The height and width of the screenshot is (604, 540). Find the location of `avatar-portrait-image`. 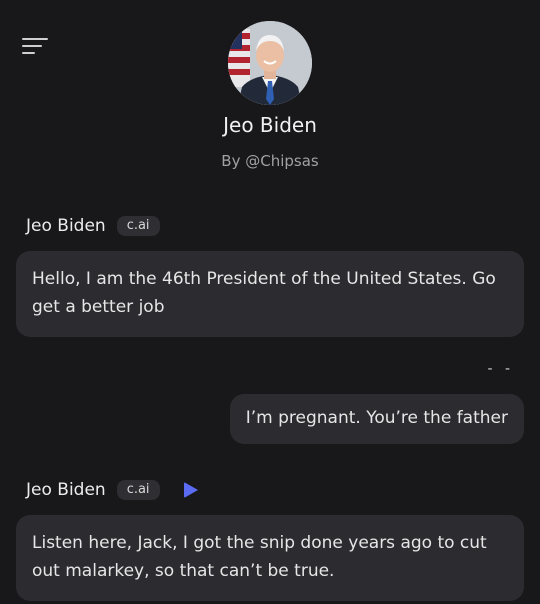

avatar-portrait-image is located at coordinates (270, 63).